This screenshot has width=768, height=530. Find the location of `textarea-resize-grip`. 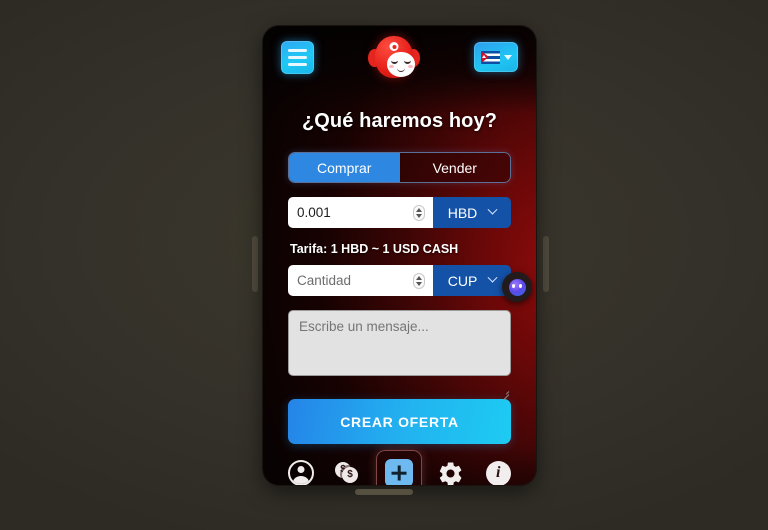

textarea-resize-grip is located at coordinates (504, 392).